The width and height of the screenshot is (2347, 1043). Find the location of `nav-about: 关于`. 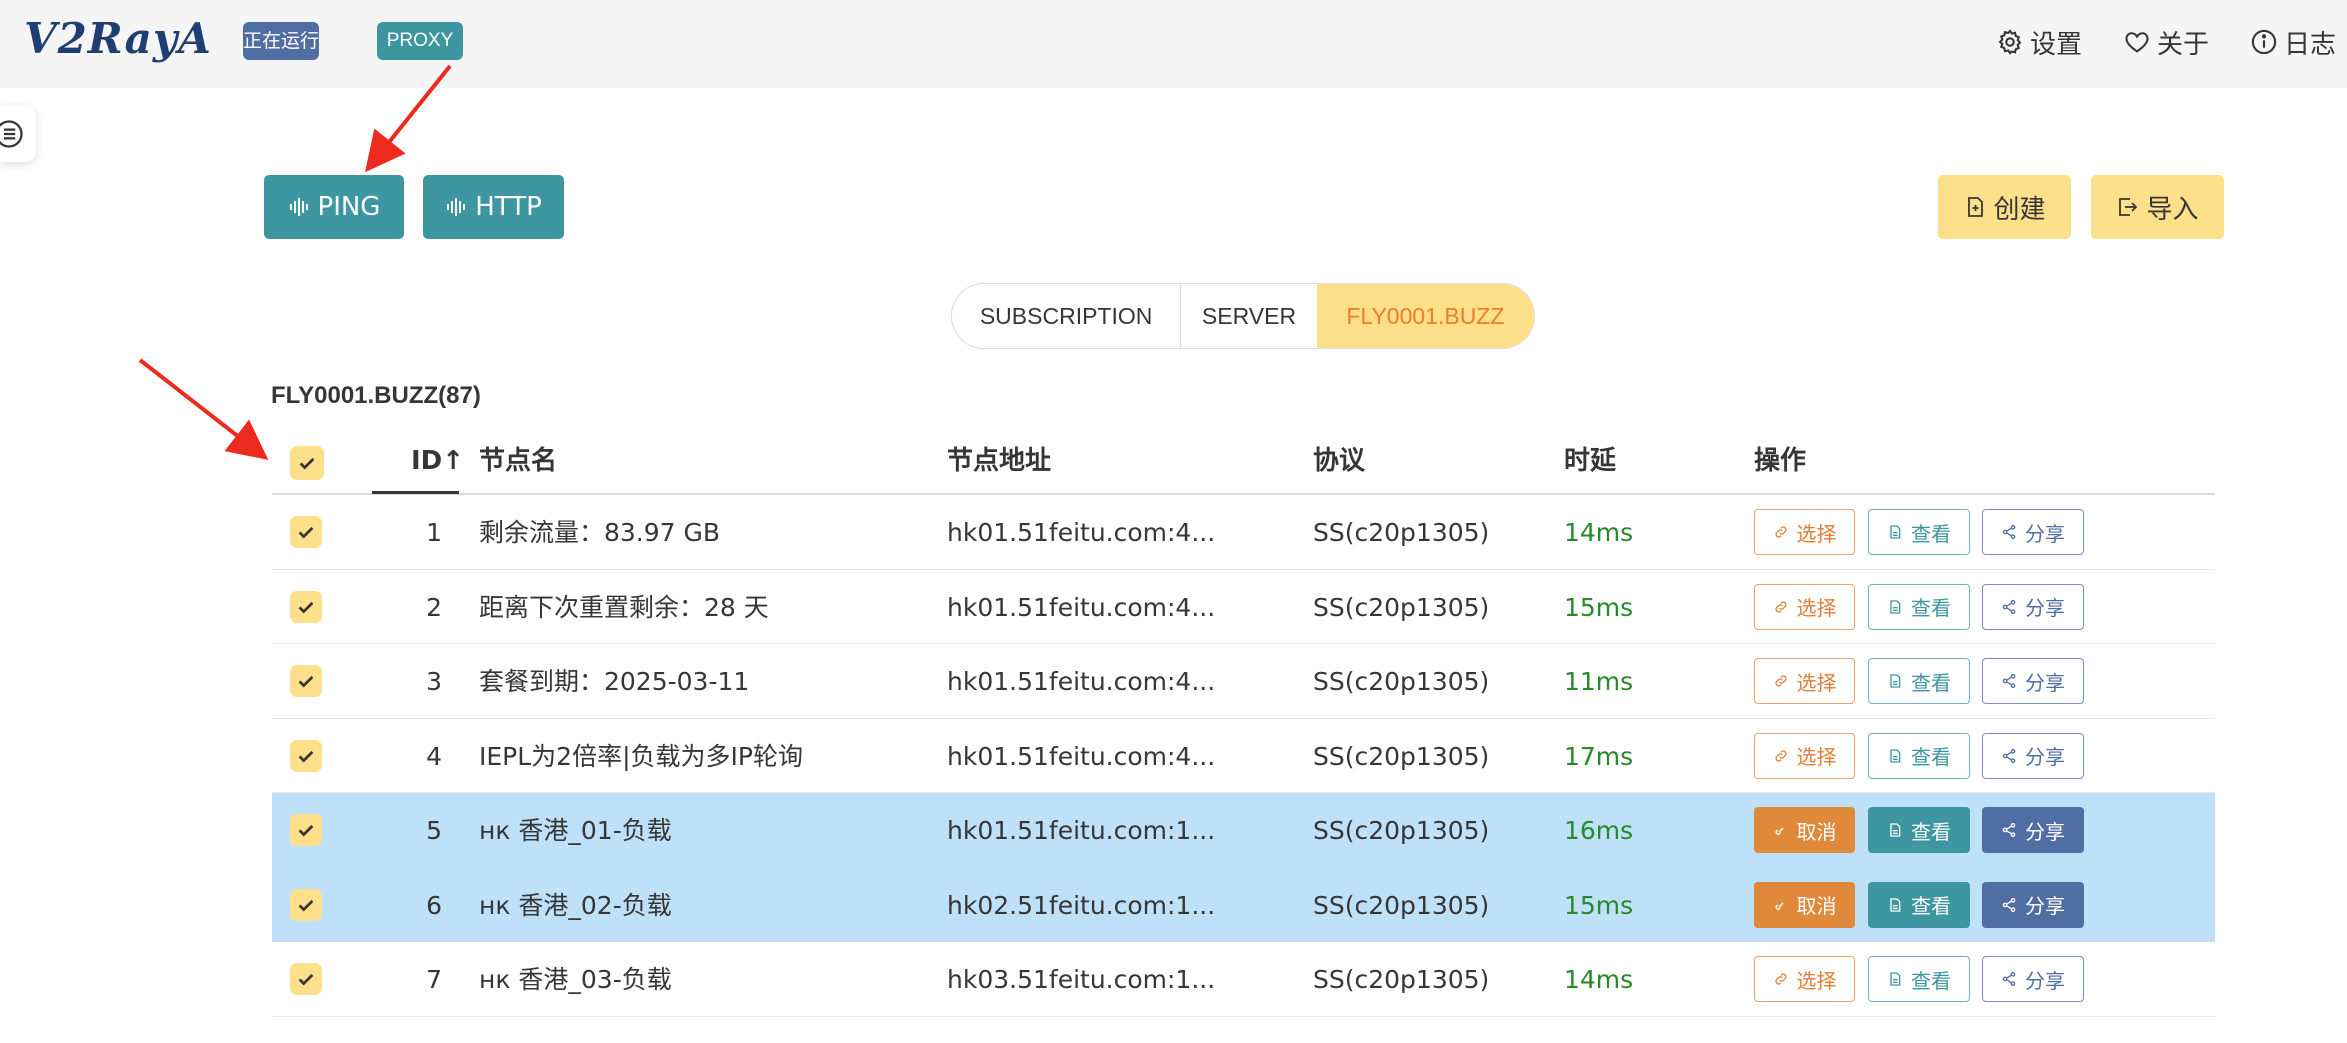

nav-about: 关于 is located at coordinates (2166, 42).